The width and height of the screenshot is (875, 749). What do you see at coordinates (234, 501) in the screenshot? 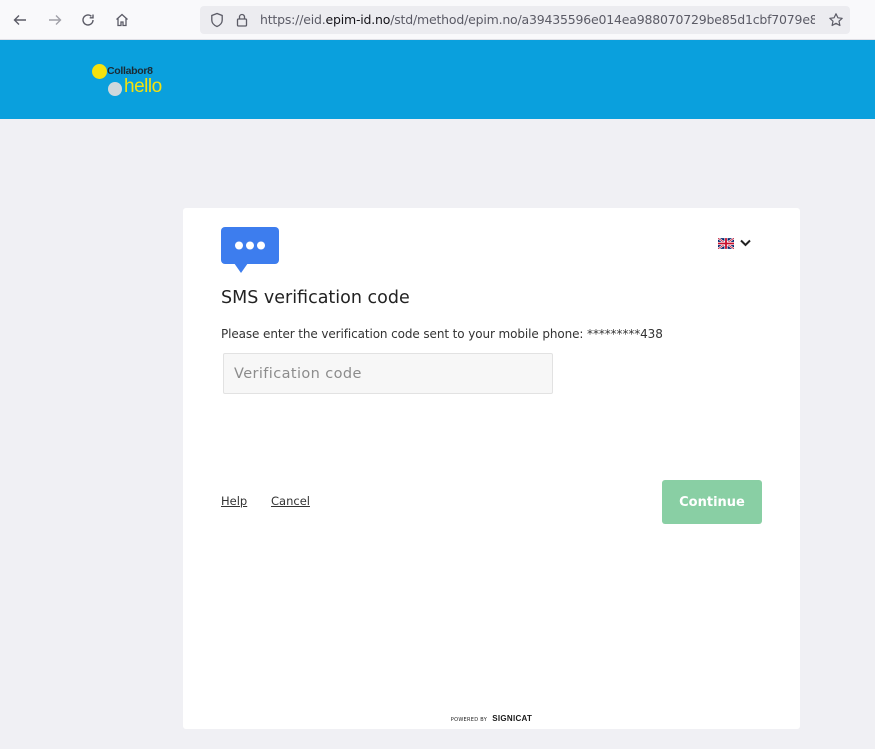
I see `help-link: Help` at bounding box center [234, 501].